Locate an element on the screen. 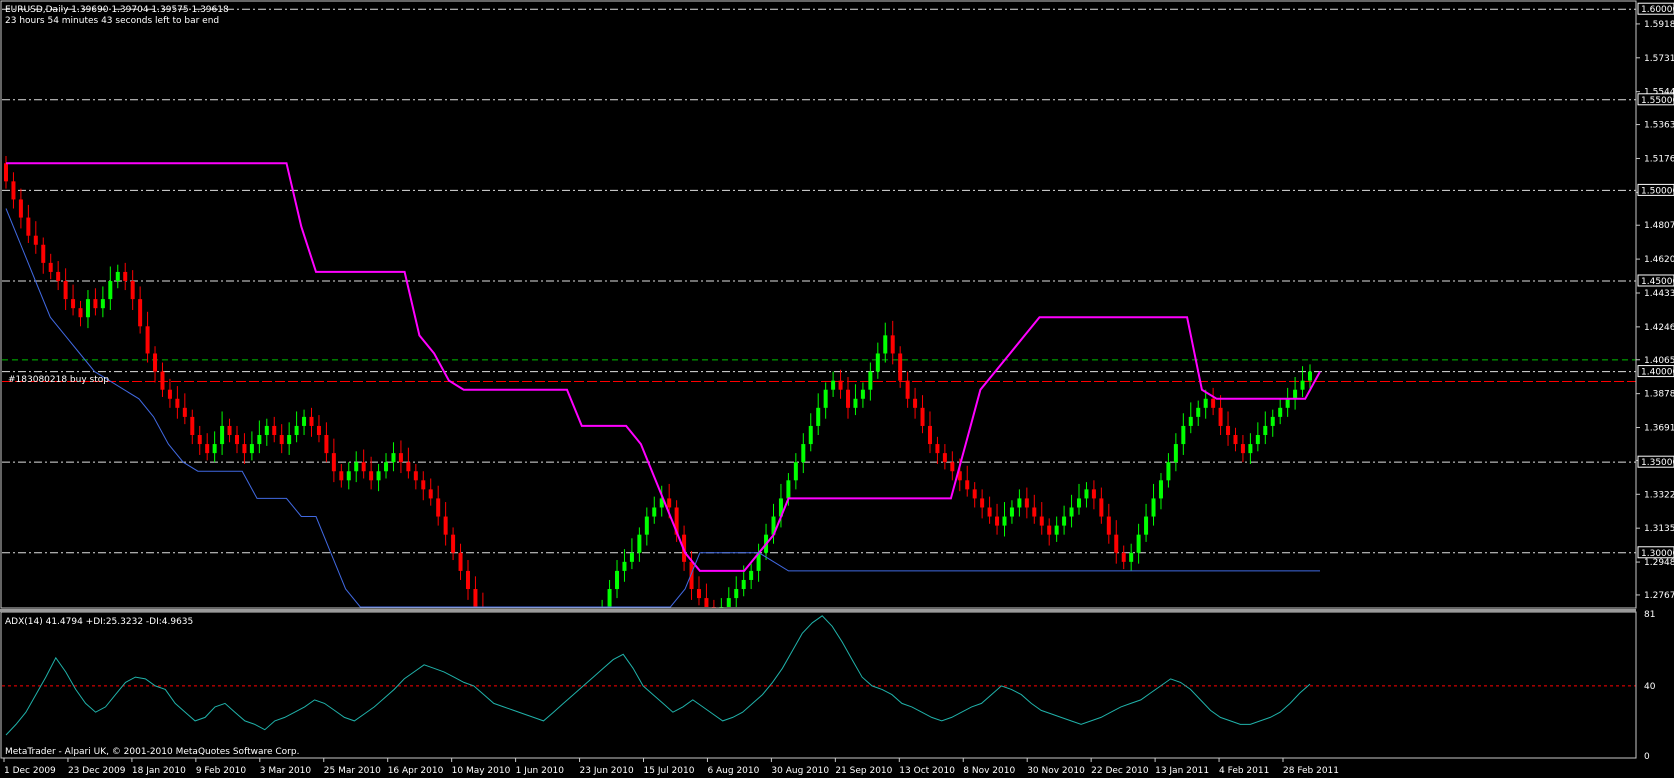 The image size is (1674, 778). time-label: 13 Oct 2010 is located at coordinates (927, 771).